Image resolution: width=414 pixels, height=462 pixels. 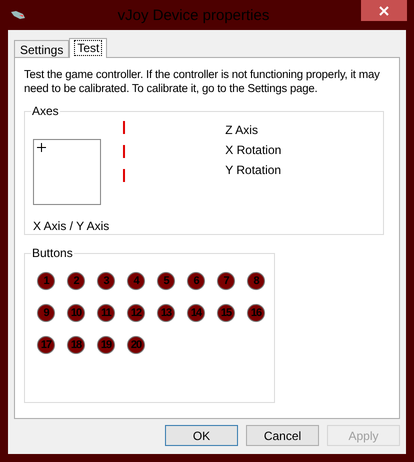 What do you see at coordinates (253, 150) in the screenshot?
I see `axis-label: X Rotation` at bounding box center [253, 150].